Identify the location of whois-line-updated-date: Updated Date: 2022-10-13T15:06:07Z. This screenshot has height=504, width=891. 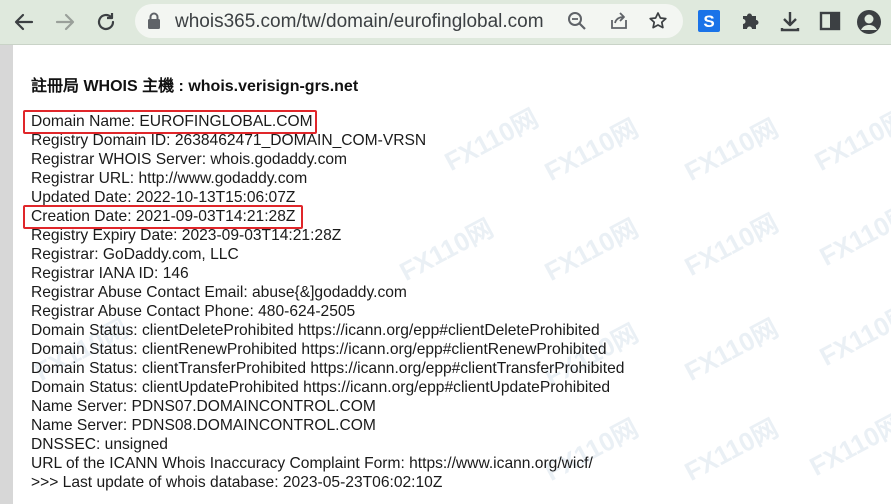
(163, 197).